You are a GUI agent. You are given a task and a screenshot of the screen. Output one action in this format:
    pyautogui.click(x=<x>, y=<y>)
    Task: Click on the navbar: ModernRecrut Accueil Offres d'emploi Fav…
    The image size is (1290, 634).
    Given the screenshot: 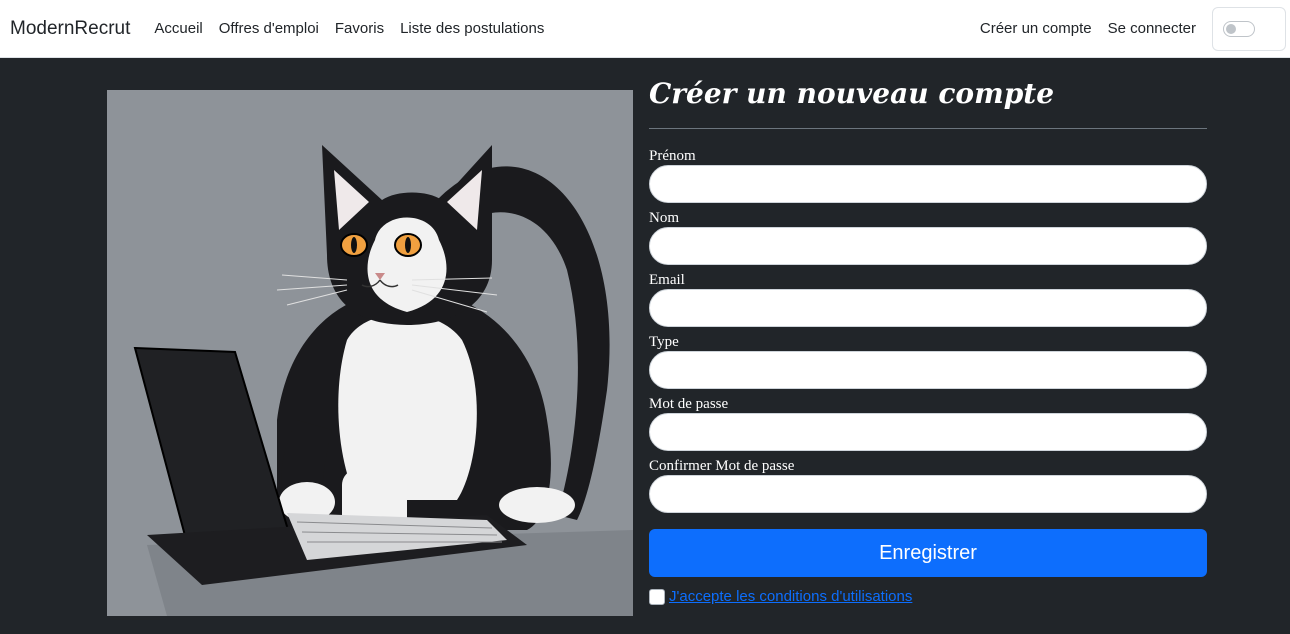 What is the action you would take?
    pyautogui.click(x=645, y=29)
    